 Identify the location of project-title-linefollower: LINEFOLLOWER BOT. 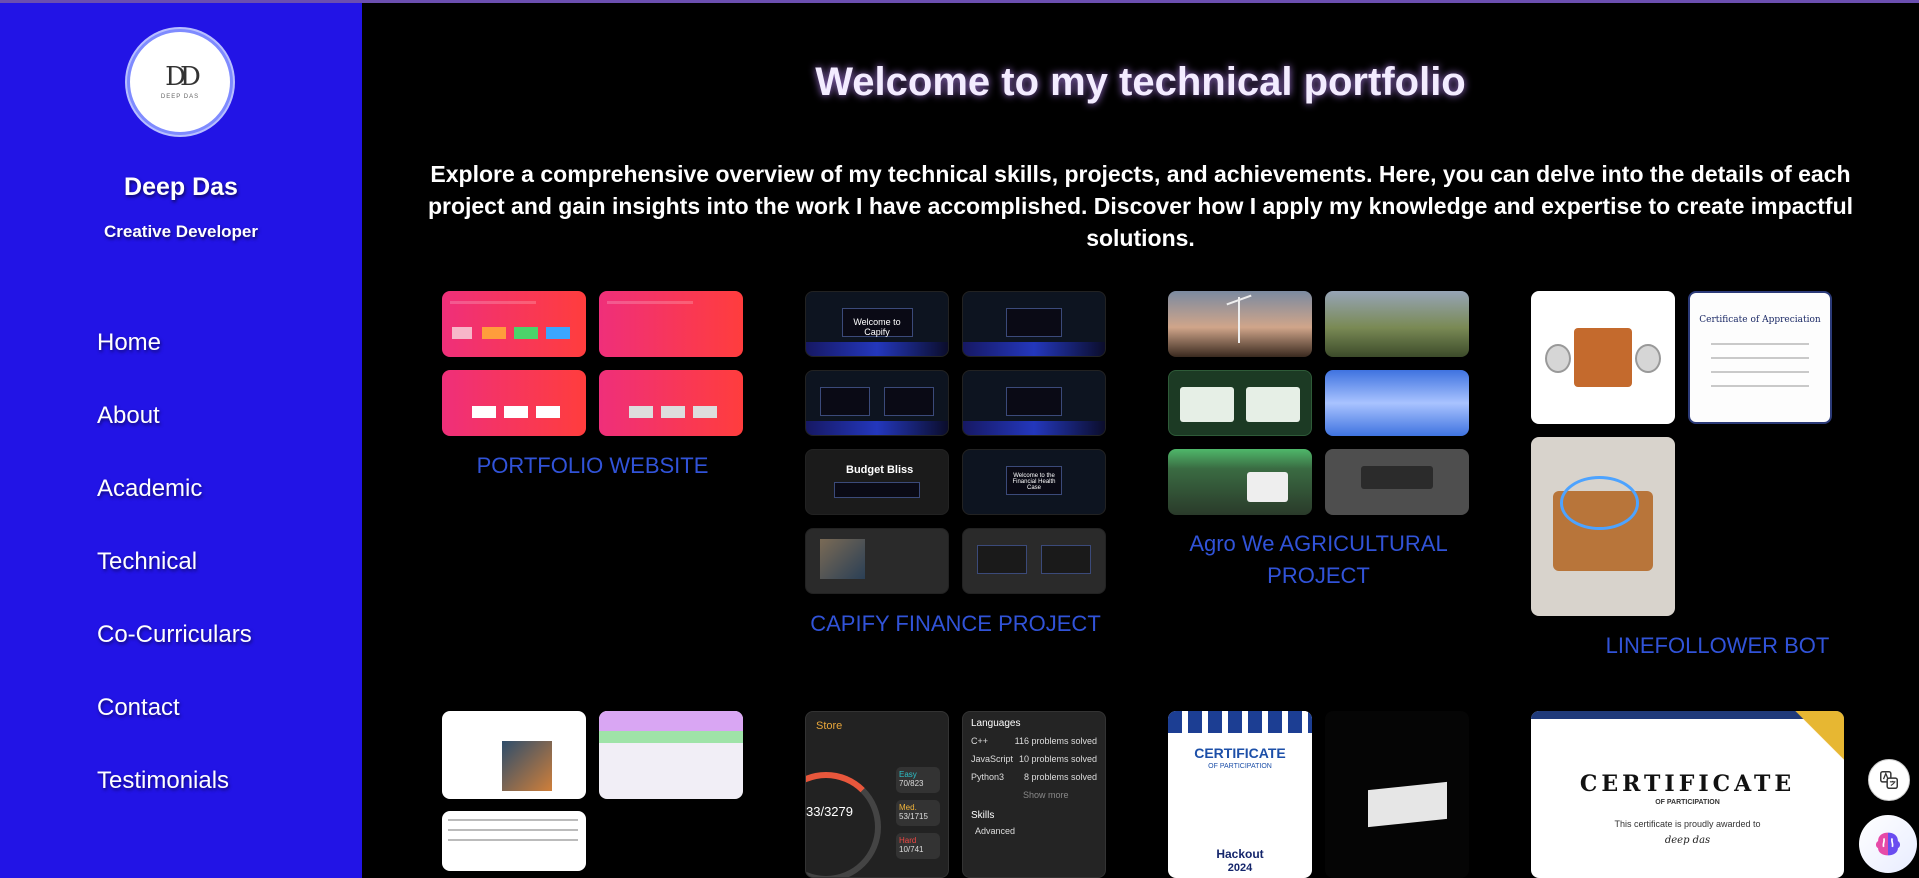
(1717, 646).